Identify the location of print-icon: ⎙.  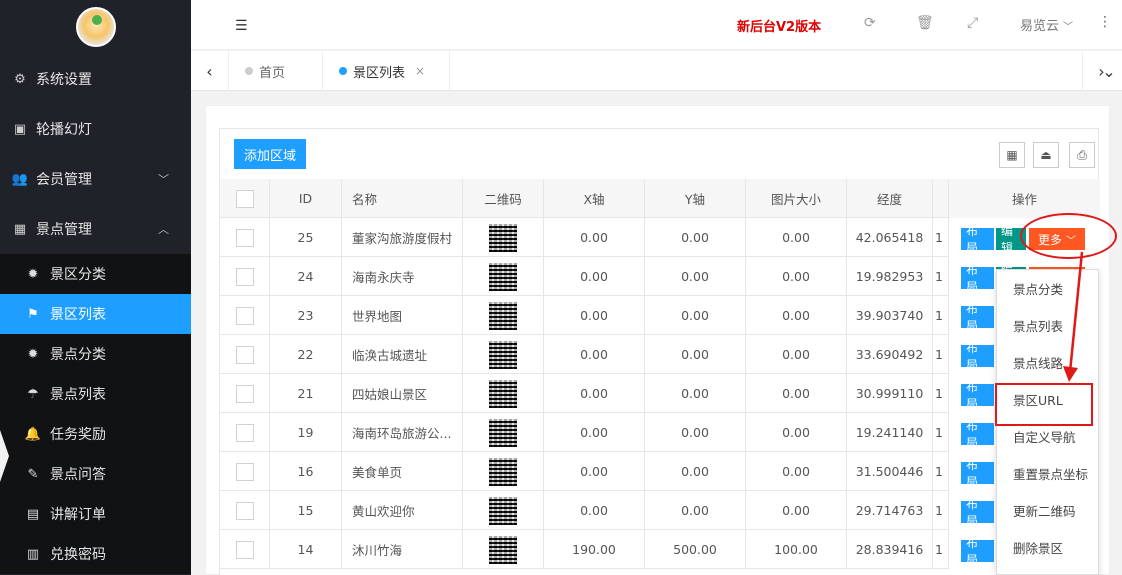
(1082, 155).